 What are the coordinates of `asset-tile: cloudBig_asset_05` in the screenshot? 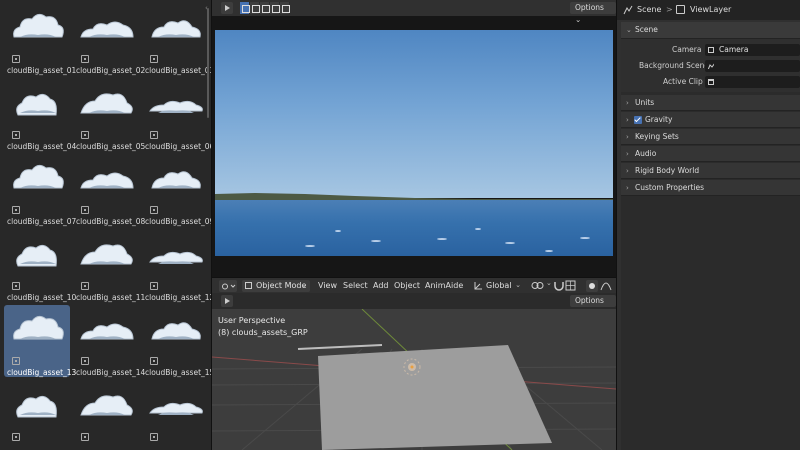 It's located at (109, 115).